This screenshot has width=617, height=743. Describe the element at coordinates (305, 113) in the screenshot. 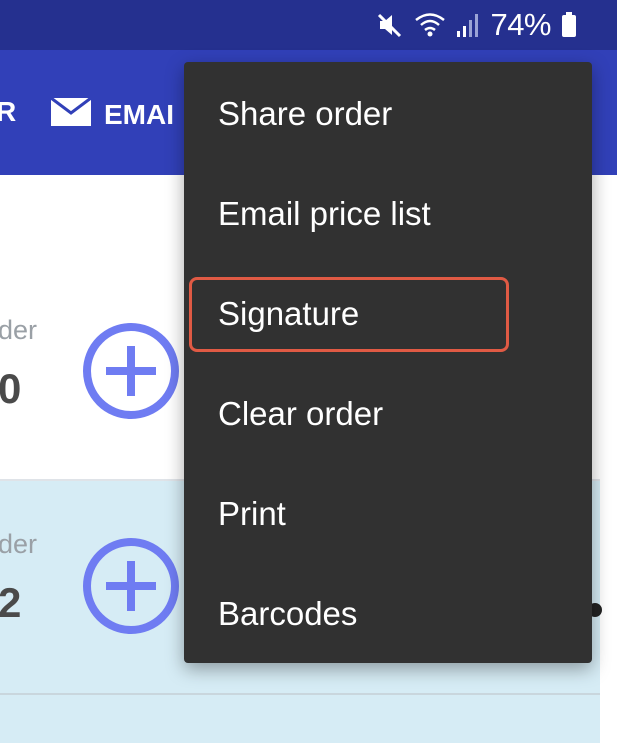

I see `menu-item-label: Share order` at that location.